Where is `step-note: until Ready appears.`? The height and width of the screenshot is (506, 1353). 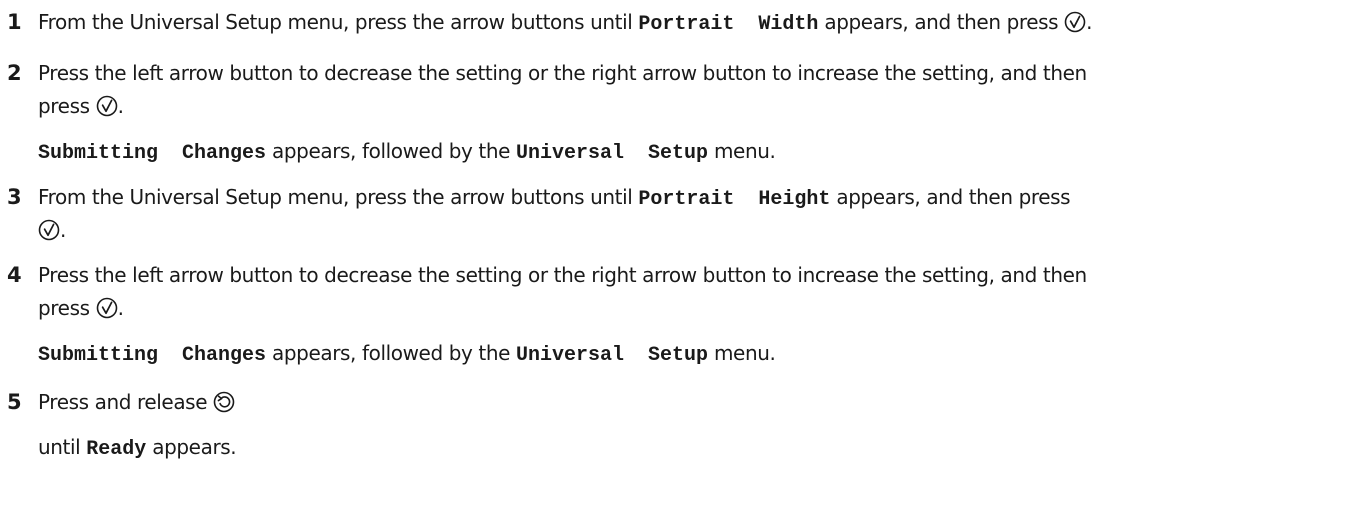
step-note: until Ready appears. is located at coordinates (137, 448).